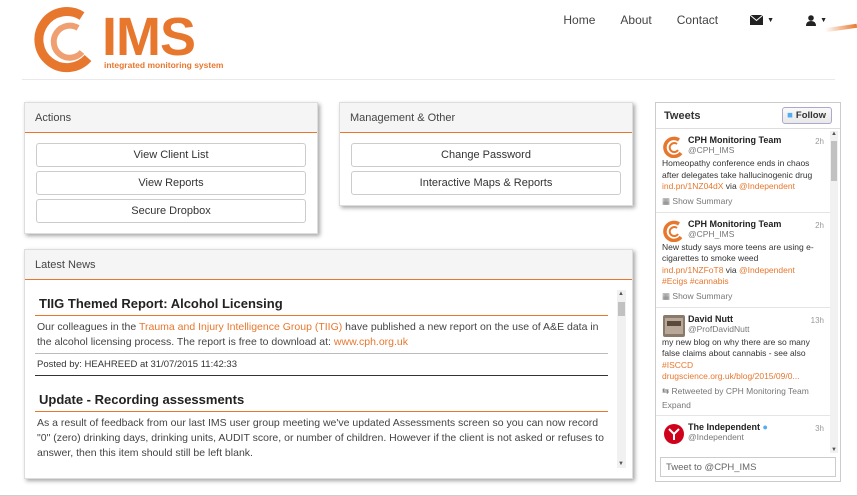  What do you see at coordinates (171, 155) in the screenshot?
I see `view-client-list-button: View Client List` at bounding box center [171, 155].